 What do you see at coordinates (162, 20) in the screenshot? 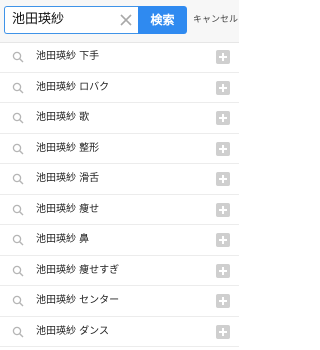
I see `search-button: 検索` at bounding box center [162, 20].